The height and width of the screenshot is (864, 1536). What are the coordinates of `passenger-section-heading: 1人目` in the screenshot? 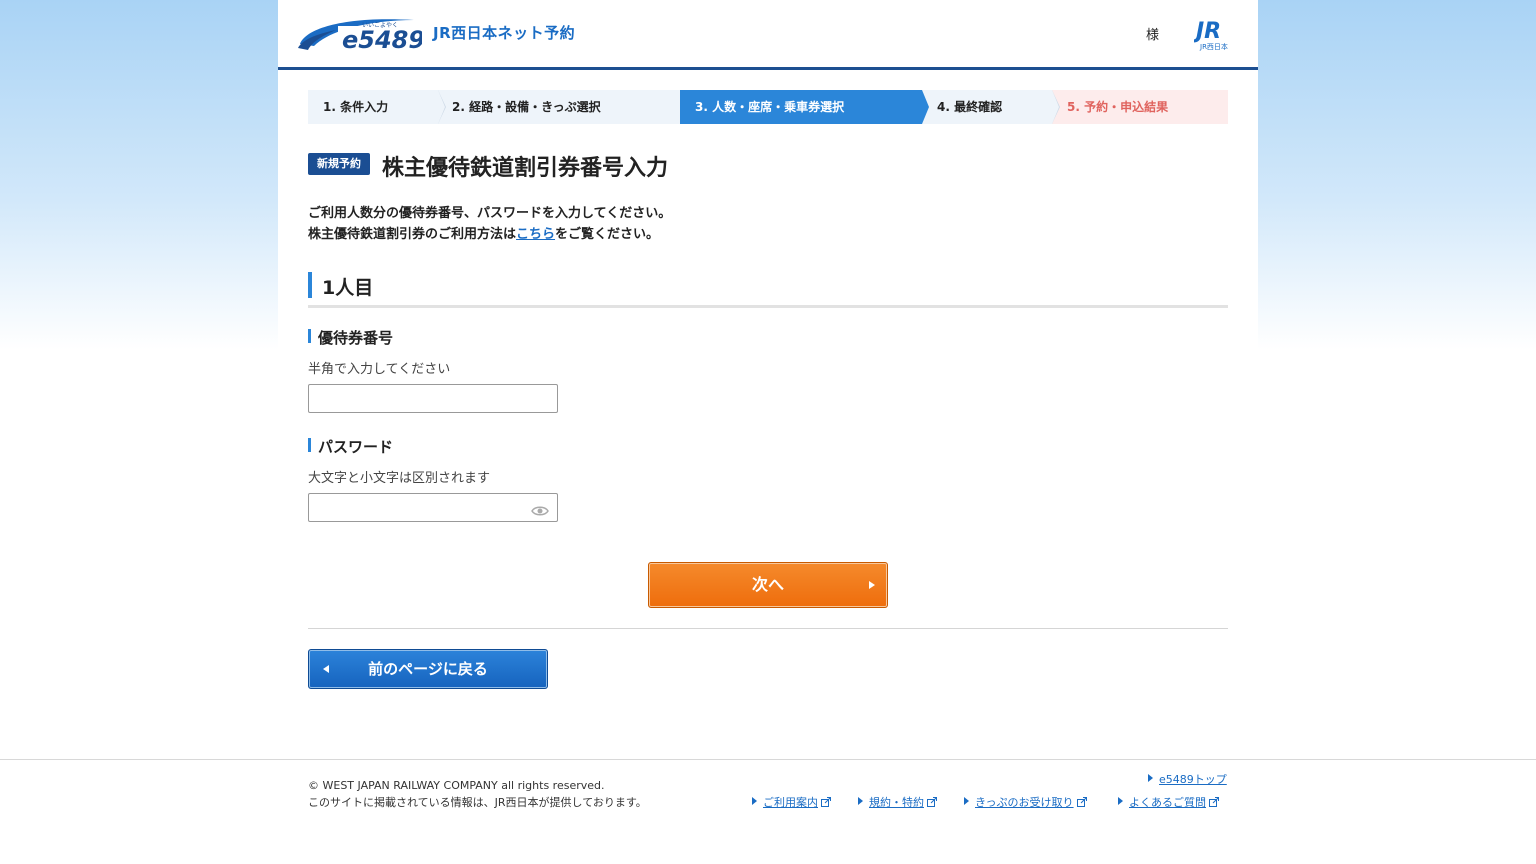 It's located at (768, 290).